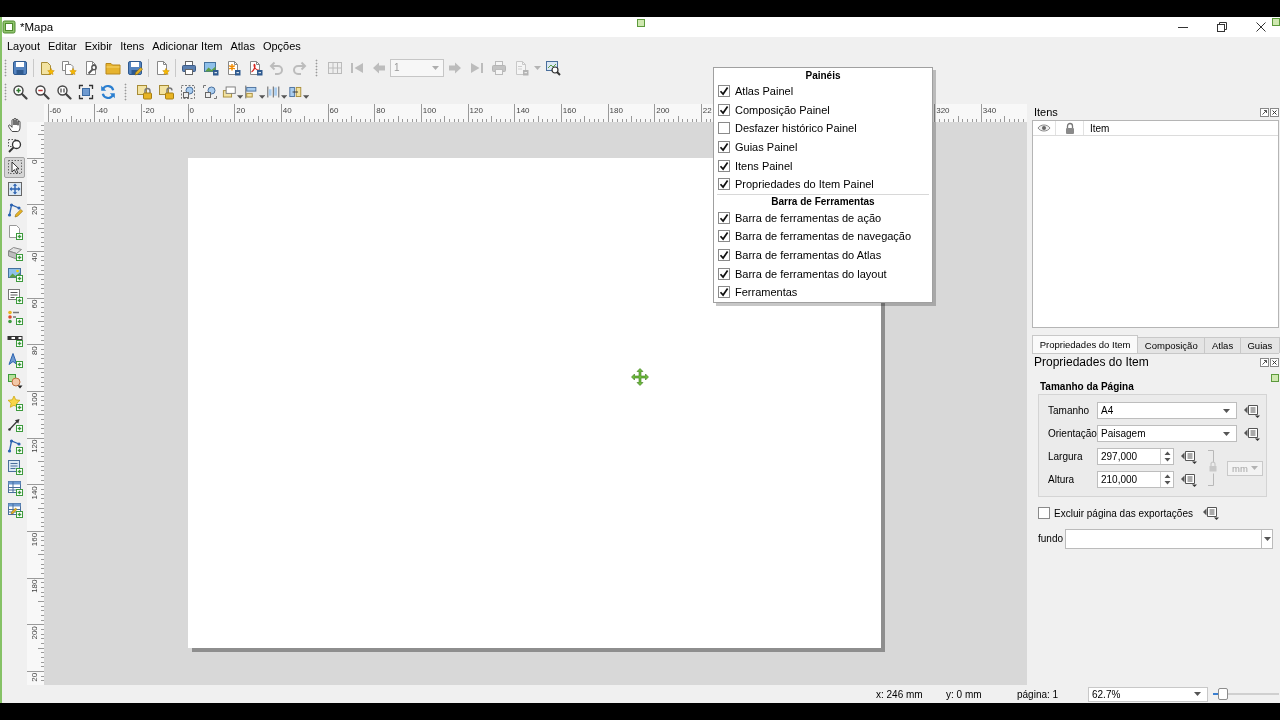 This screenshot has width=1280, height=720. What do you see at coordinates (1085, 344) in the screenshot?
I see `tab: Propriedades do Item` at bounding box center [1085, 344].